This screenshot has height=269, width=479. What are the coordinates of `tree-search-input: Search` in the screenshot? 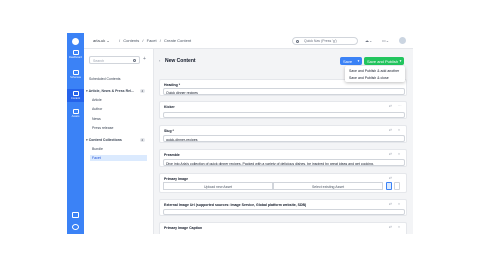 It's located at (114, 60).